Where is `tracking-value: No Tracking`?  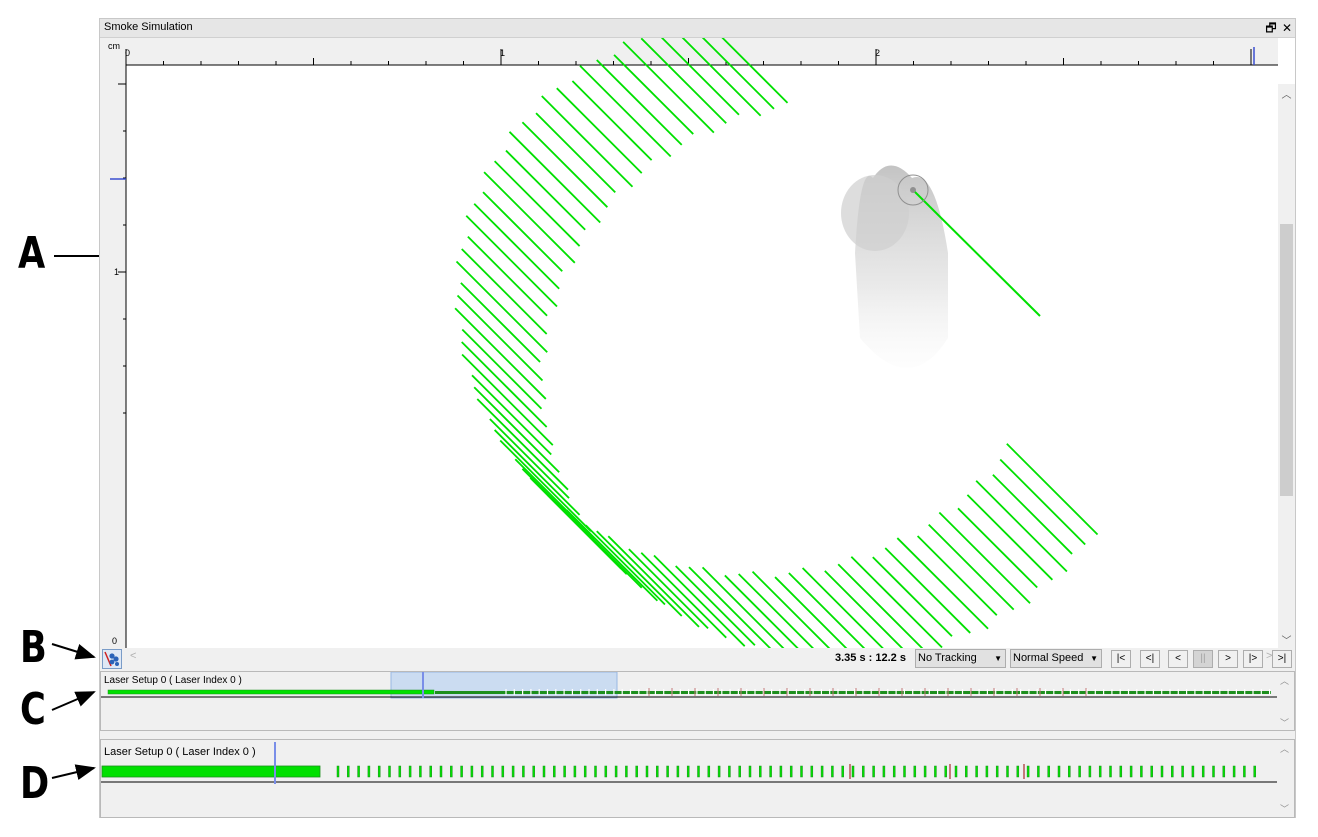
tracking-value: No Tracking is located at coordinates (947, 658).